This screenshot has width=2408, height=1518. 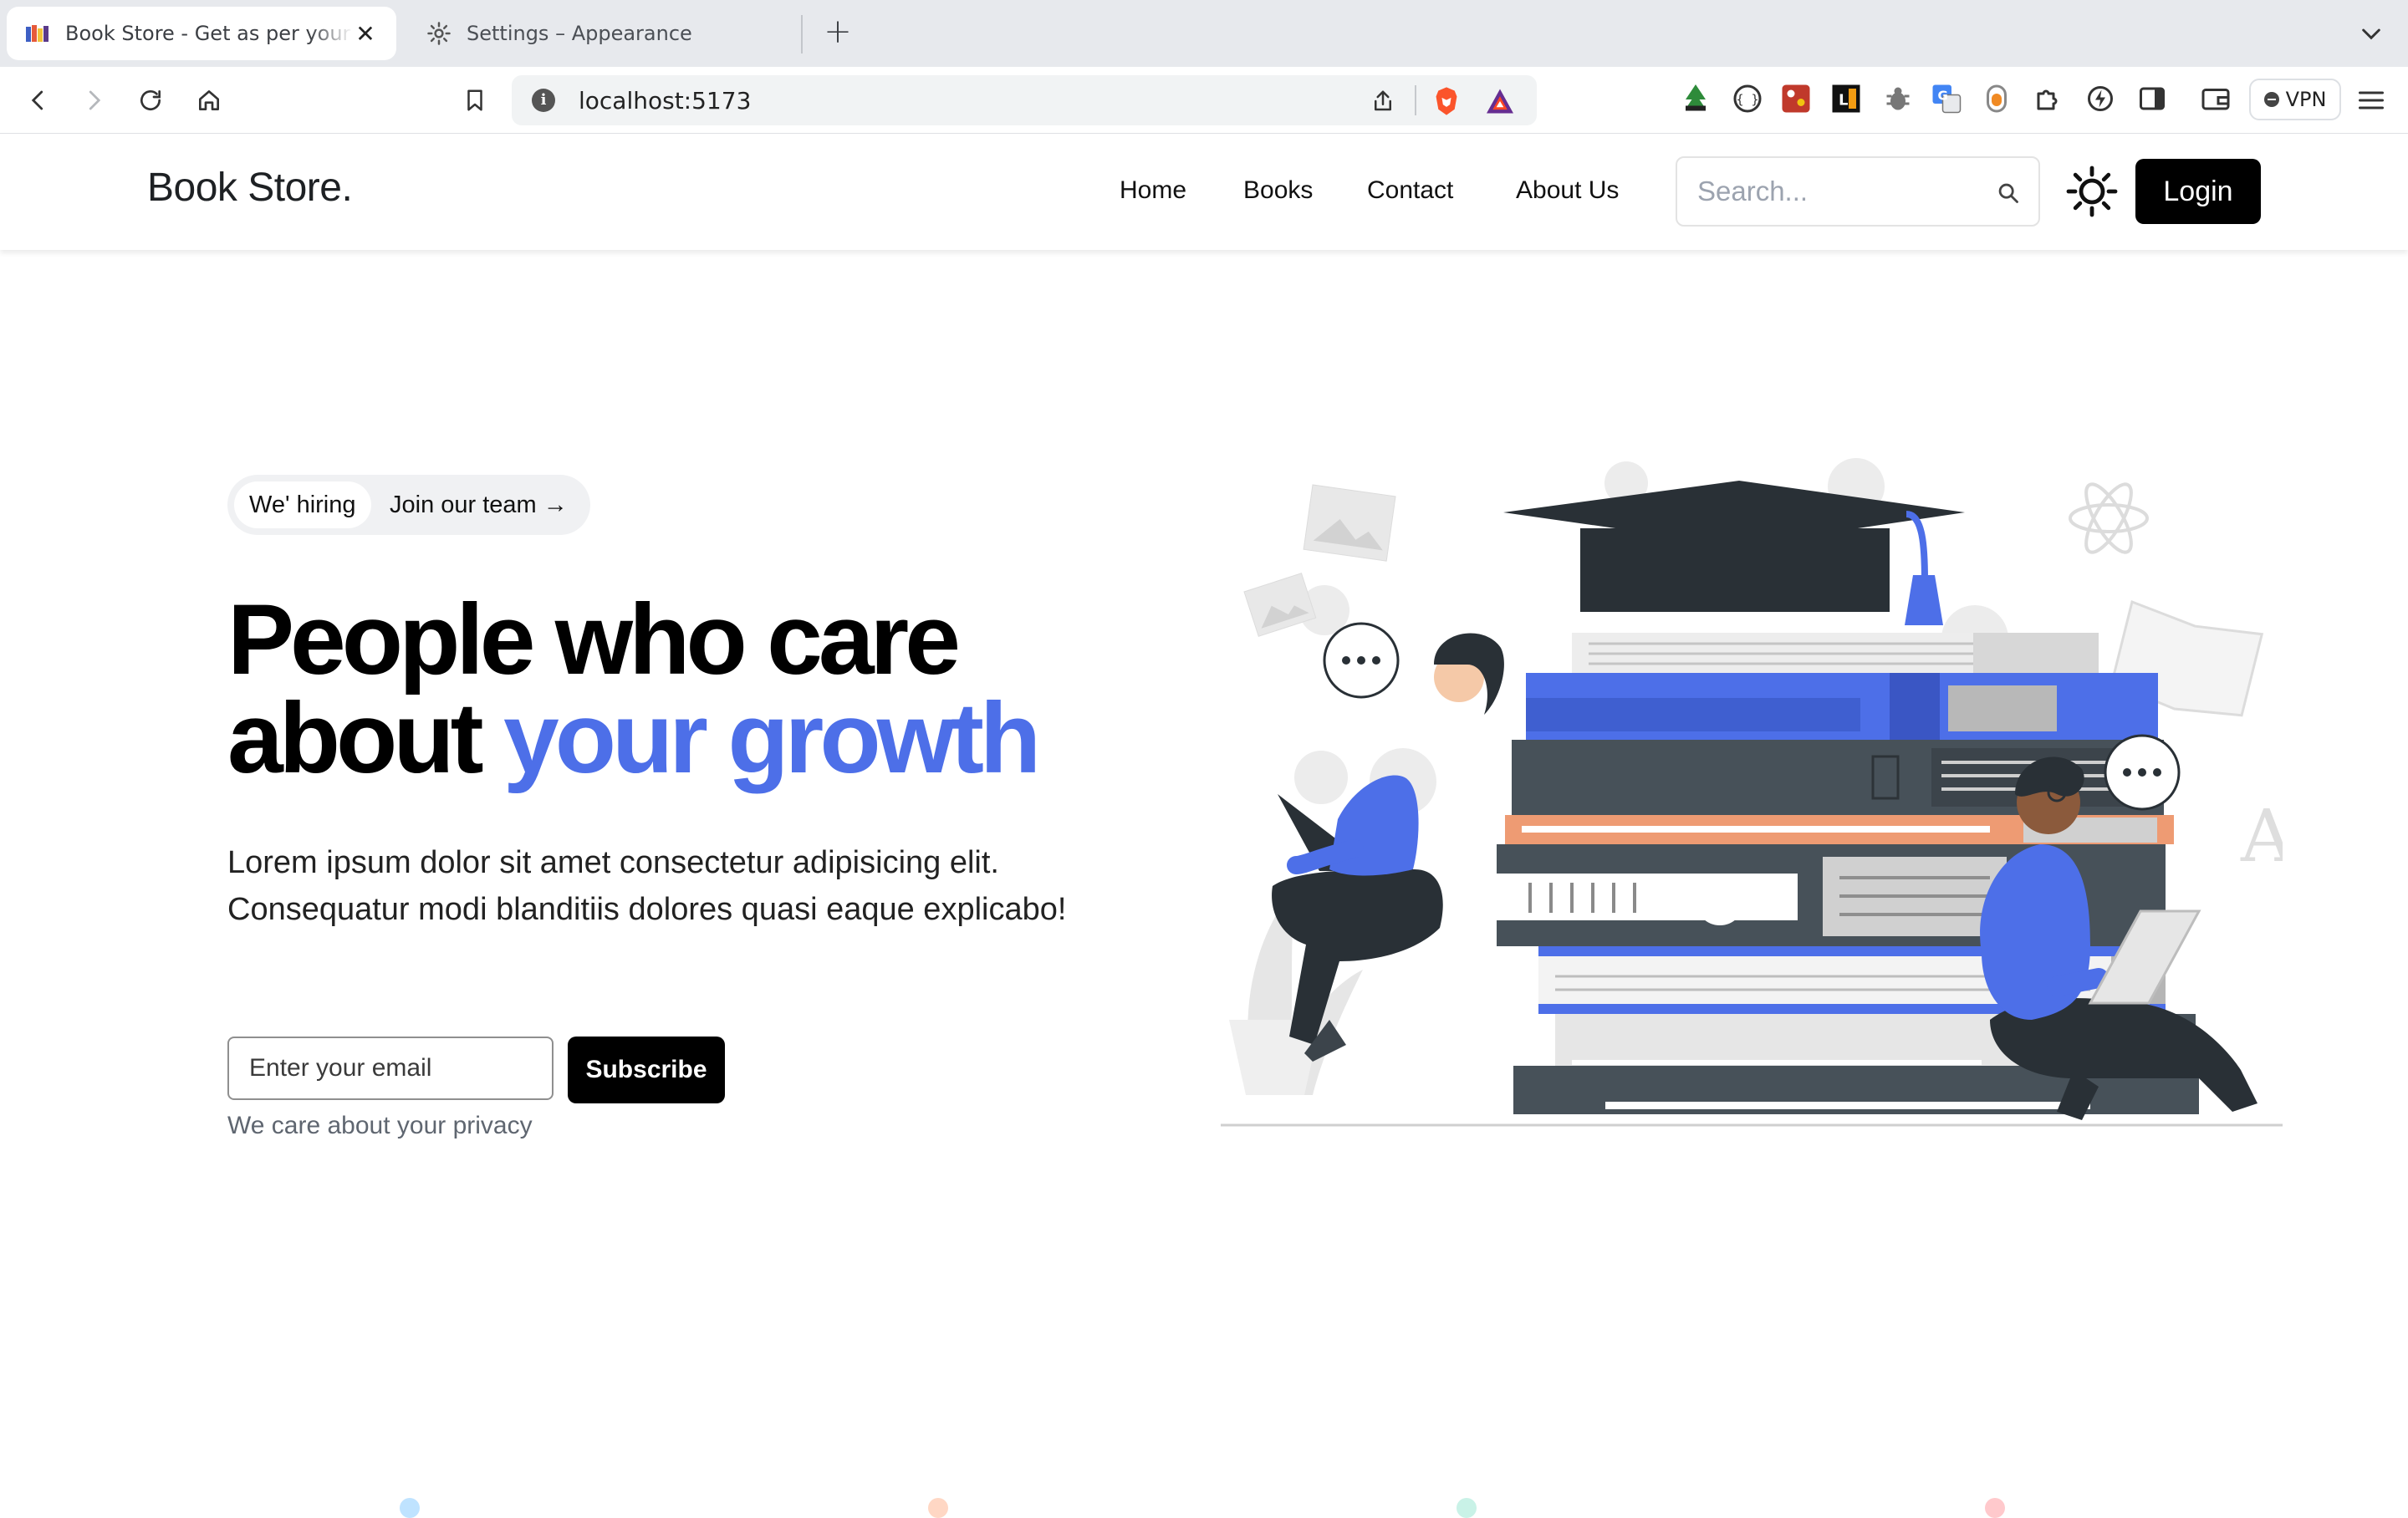 What do you see at coordinates (1943, 96) in the screenshot?
I see `svg-text: G` at bounding box center [1943, 96].